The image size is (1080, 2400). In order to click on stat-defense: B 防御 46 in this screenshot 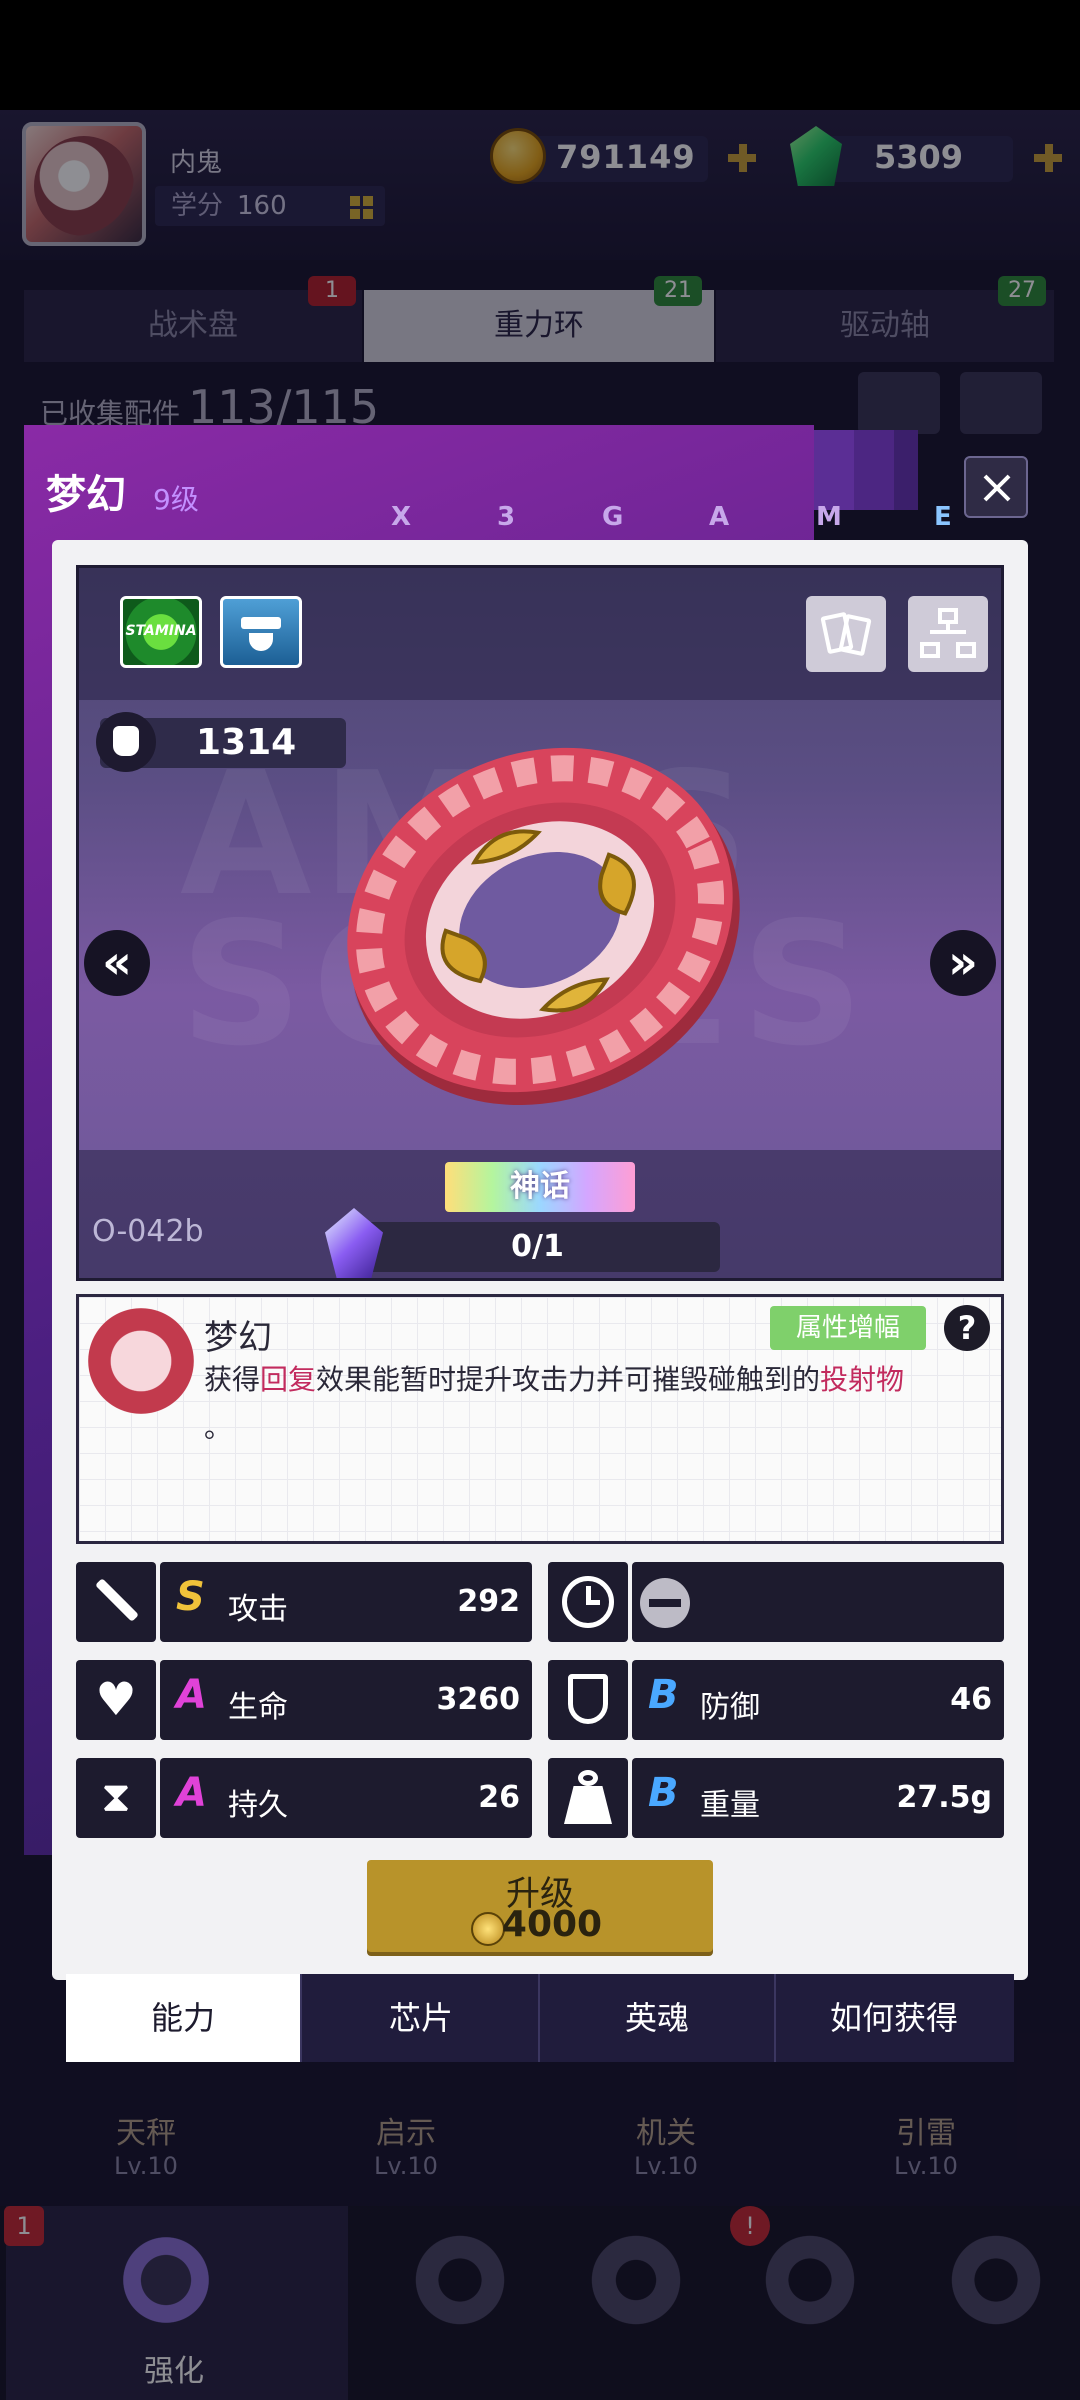, I will do `click(818, 1700)`.